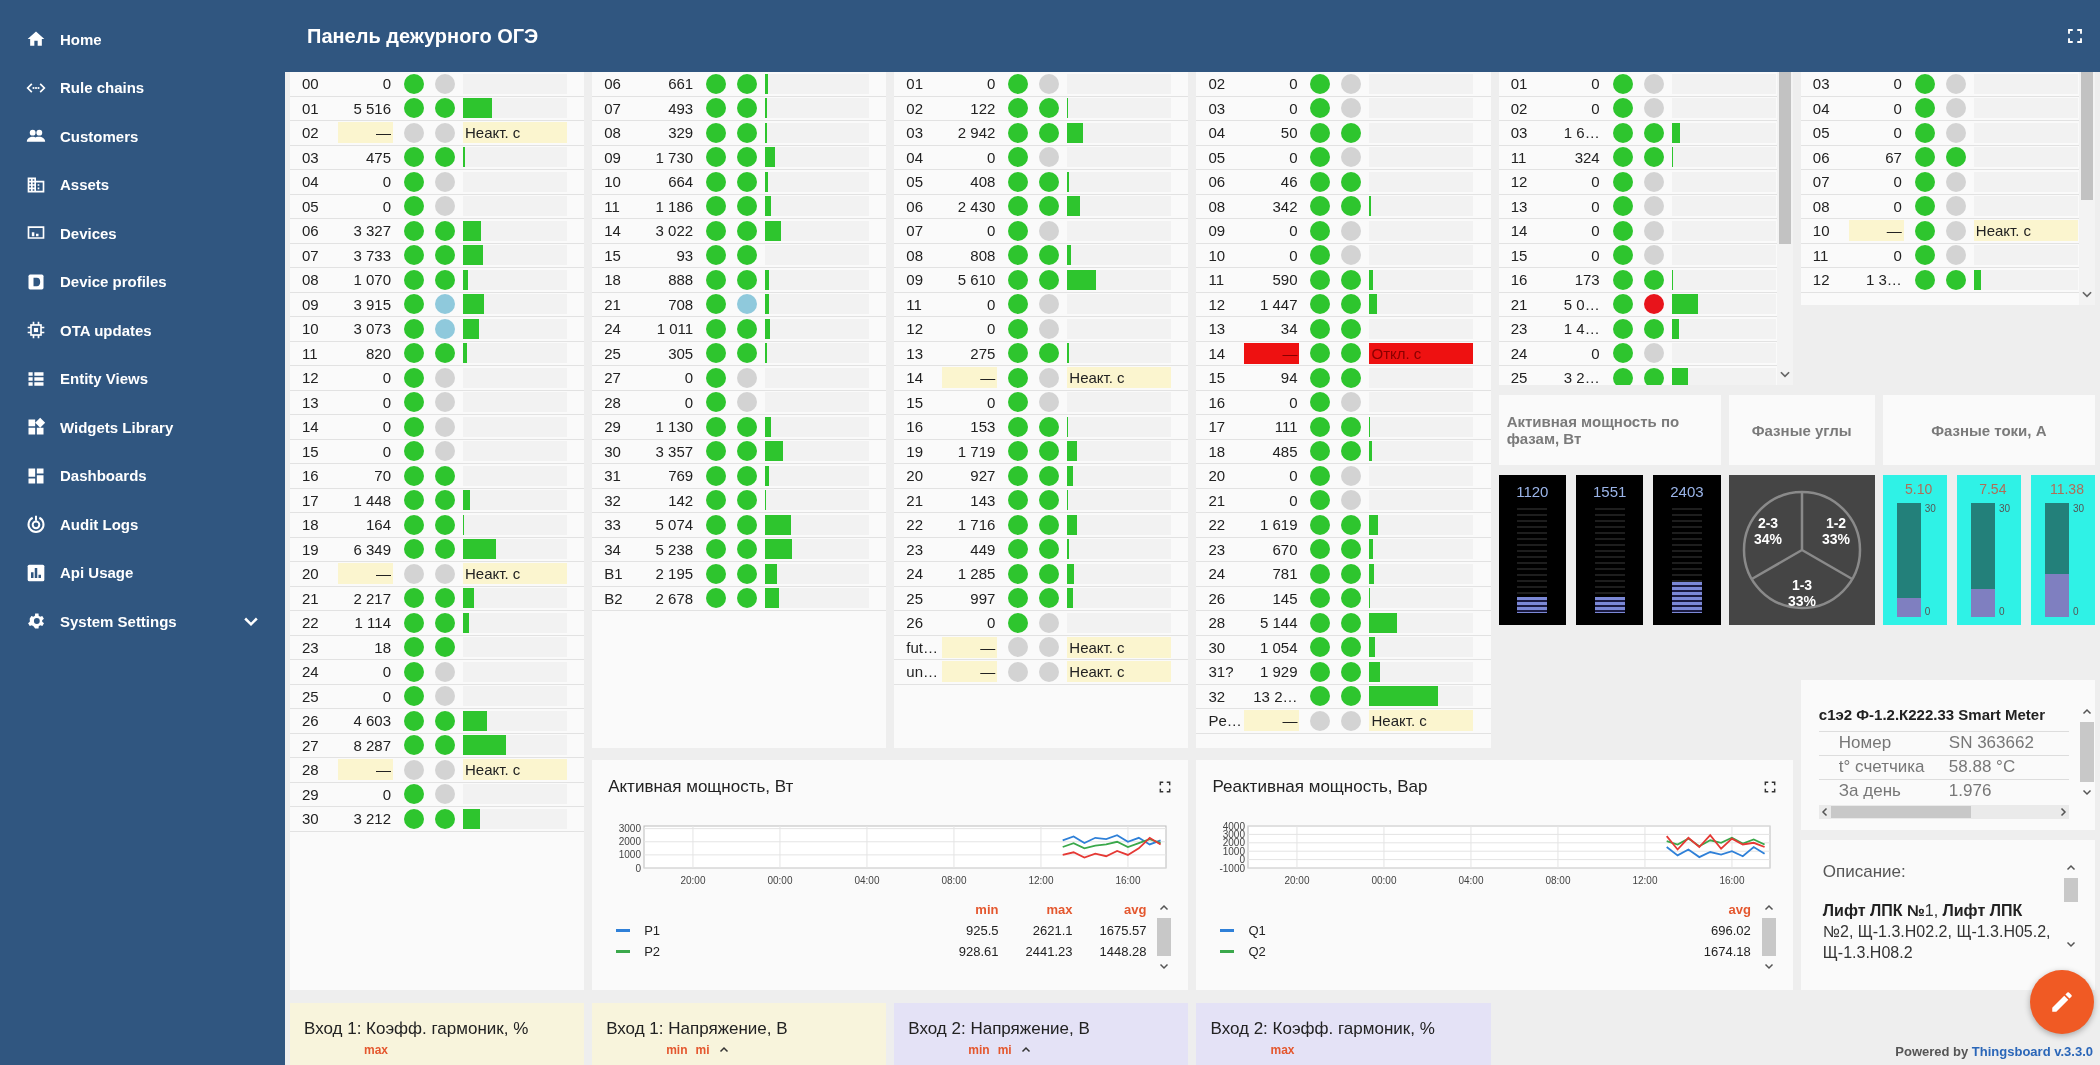  Describe the element at coordinates (638, 868) in the screenshot. I see `axis-tick-label: 0` at that location.